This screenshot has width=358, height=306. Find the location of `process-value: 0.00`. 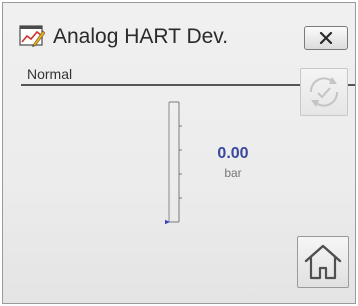

process-value: 0.00 is located at coordinates (233, 153).